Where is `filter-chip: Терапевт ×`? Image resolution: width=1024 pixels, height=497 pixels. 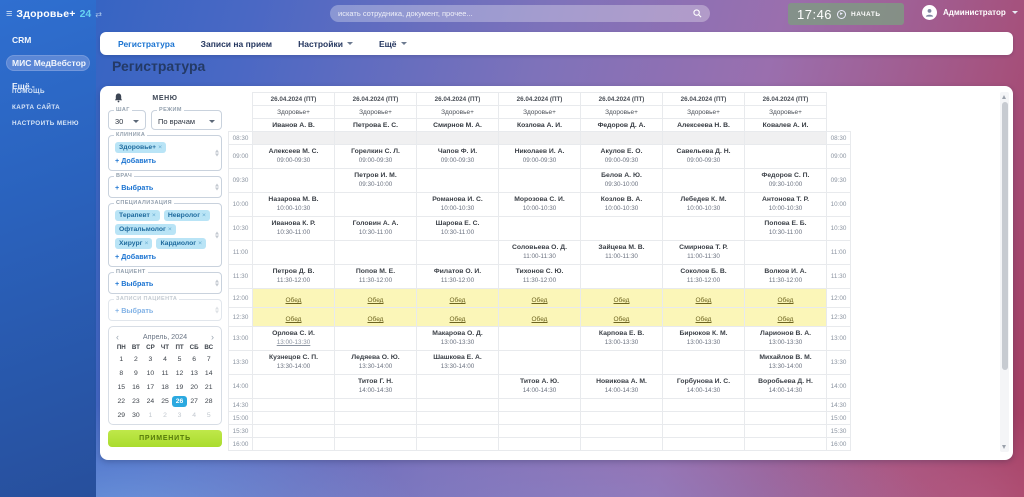 filter-chip: Терапевт × is located at coordinates (137, 215).